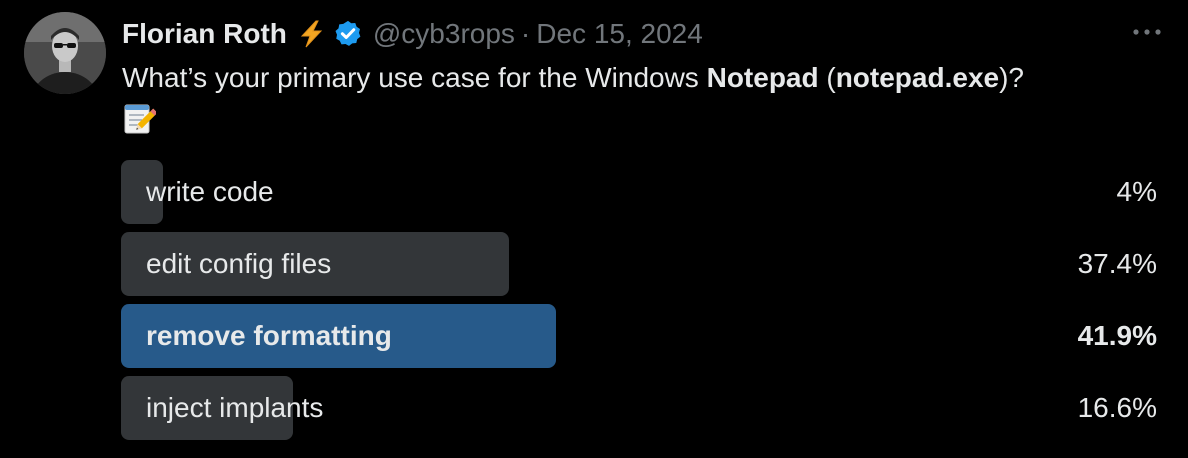  Describe the element at coordinates (640, 192) in the screenshot. I see `poll-option-write-code: write code 4%` at that location.